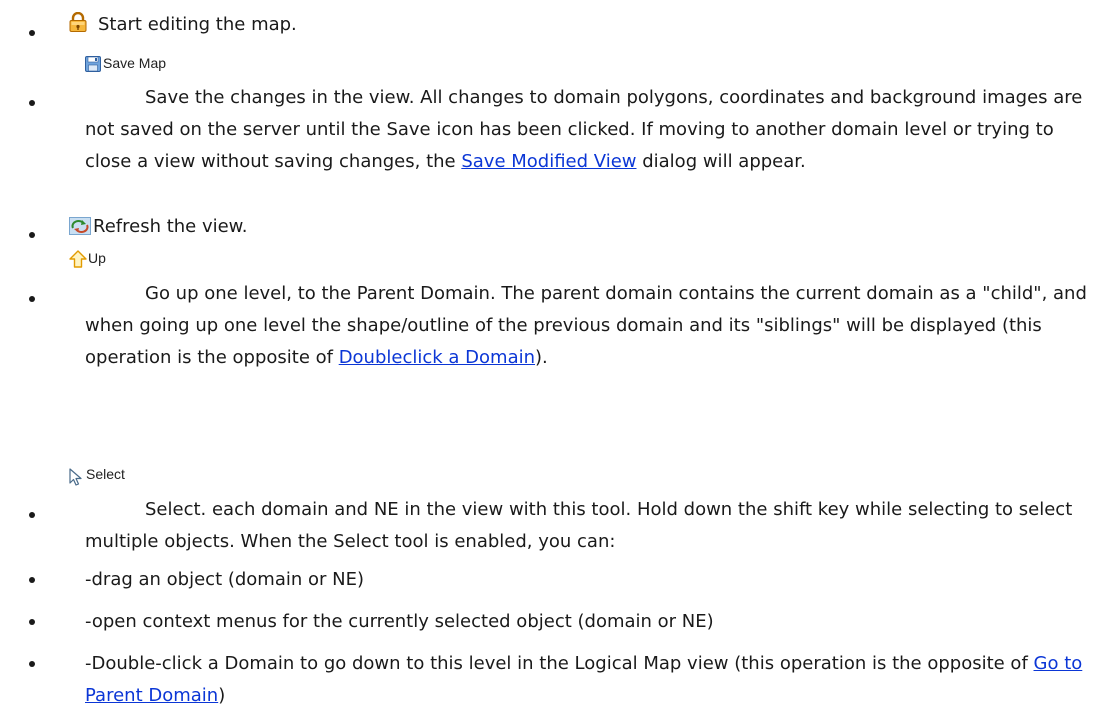 This screenshot has height=723, width=1117. I want to click on up-label: Up, so click(97, 258).